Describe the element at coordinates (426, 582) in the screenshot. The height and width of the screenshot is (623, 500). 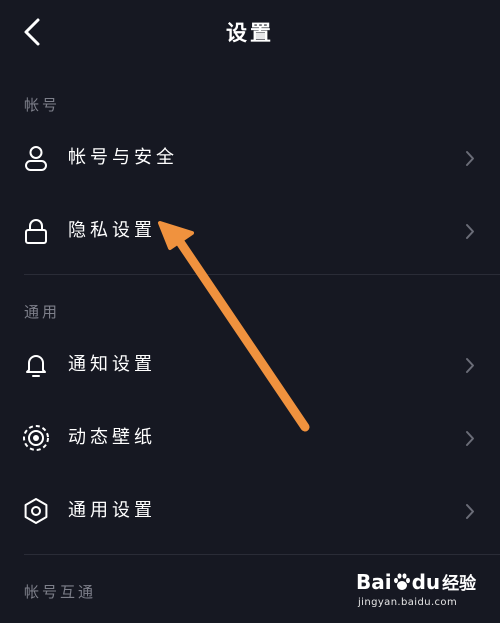
I see `watermark-du: du` at that location.